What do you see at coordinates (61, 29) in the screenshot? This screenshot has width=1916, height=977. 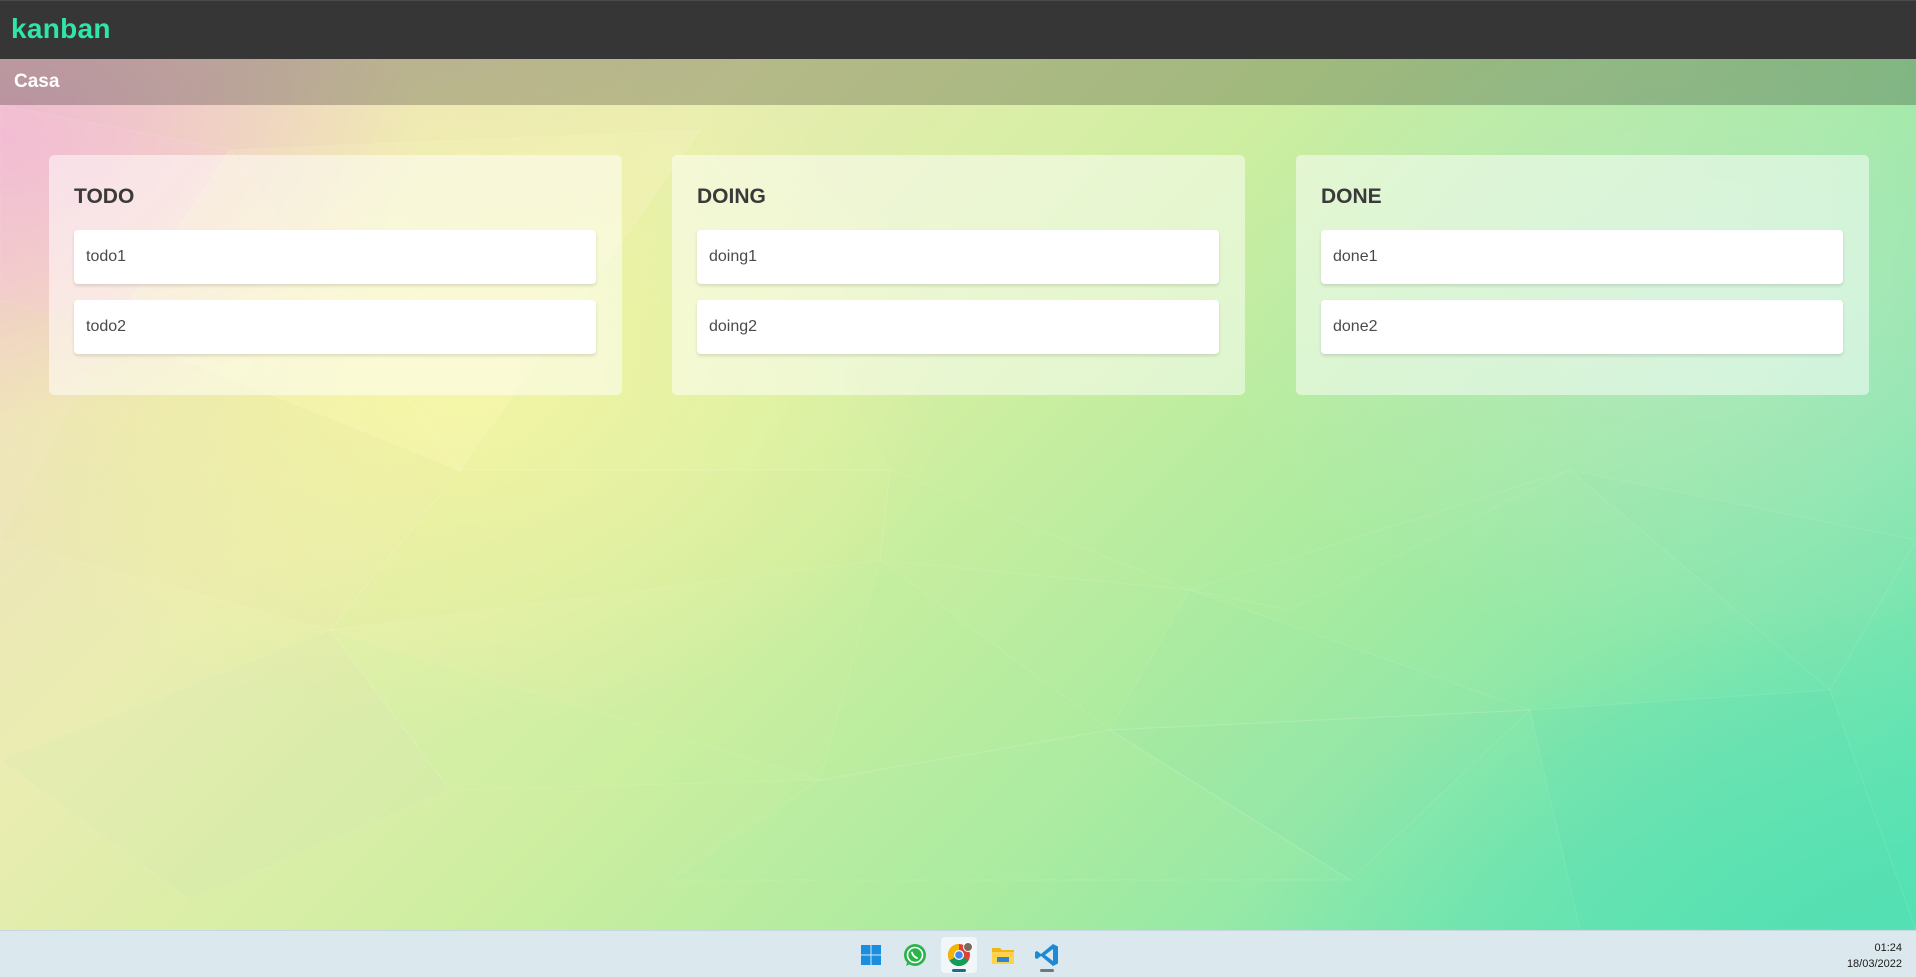 I see `app-logo: kanban` at bounding box center [61, 29].